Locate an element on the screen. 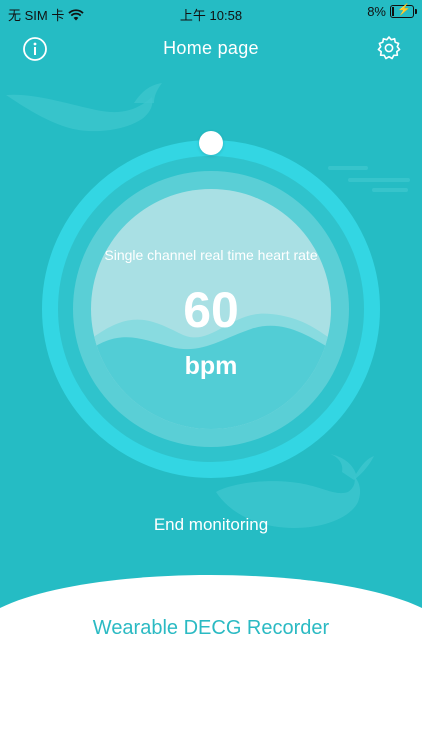 The width and height of the screenshot is (422, 750). ring-progress-knob is located at coordinates (211, 143).